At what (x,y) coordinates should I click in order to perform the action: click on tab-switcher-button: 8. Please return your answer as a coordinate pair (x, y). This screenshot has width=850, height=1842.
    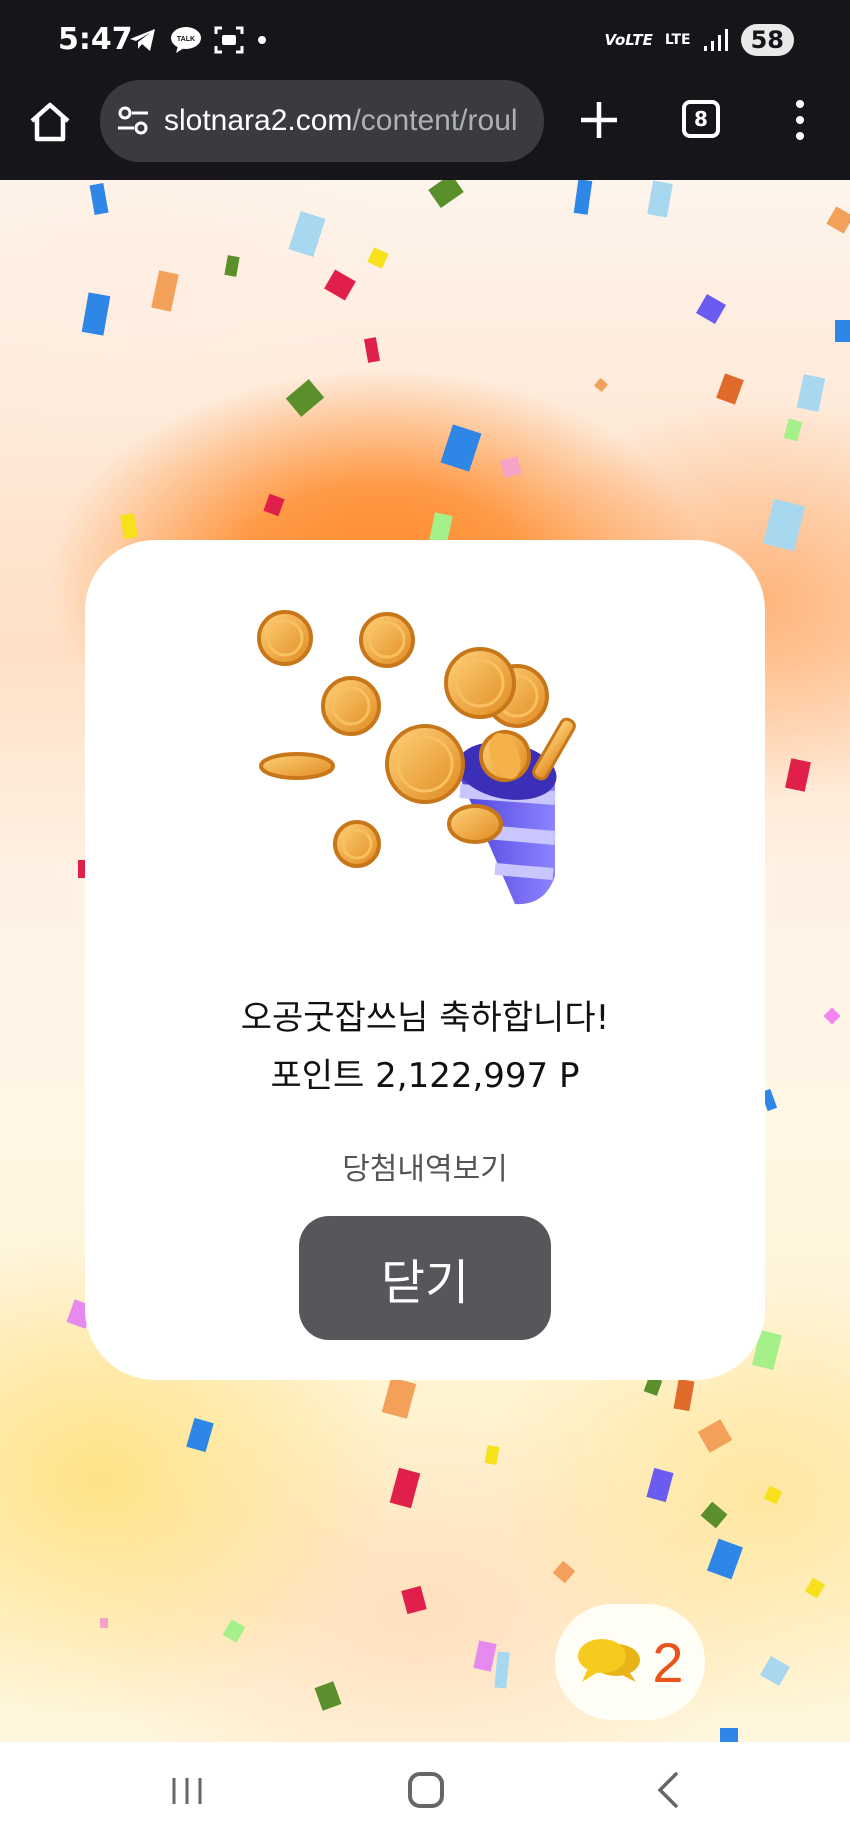
    Looking at the image, I should click on (701, 119).